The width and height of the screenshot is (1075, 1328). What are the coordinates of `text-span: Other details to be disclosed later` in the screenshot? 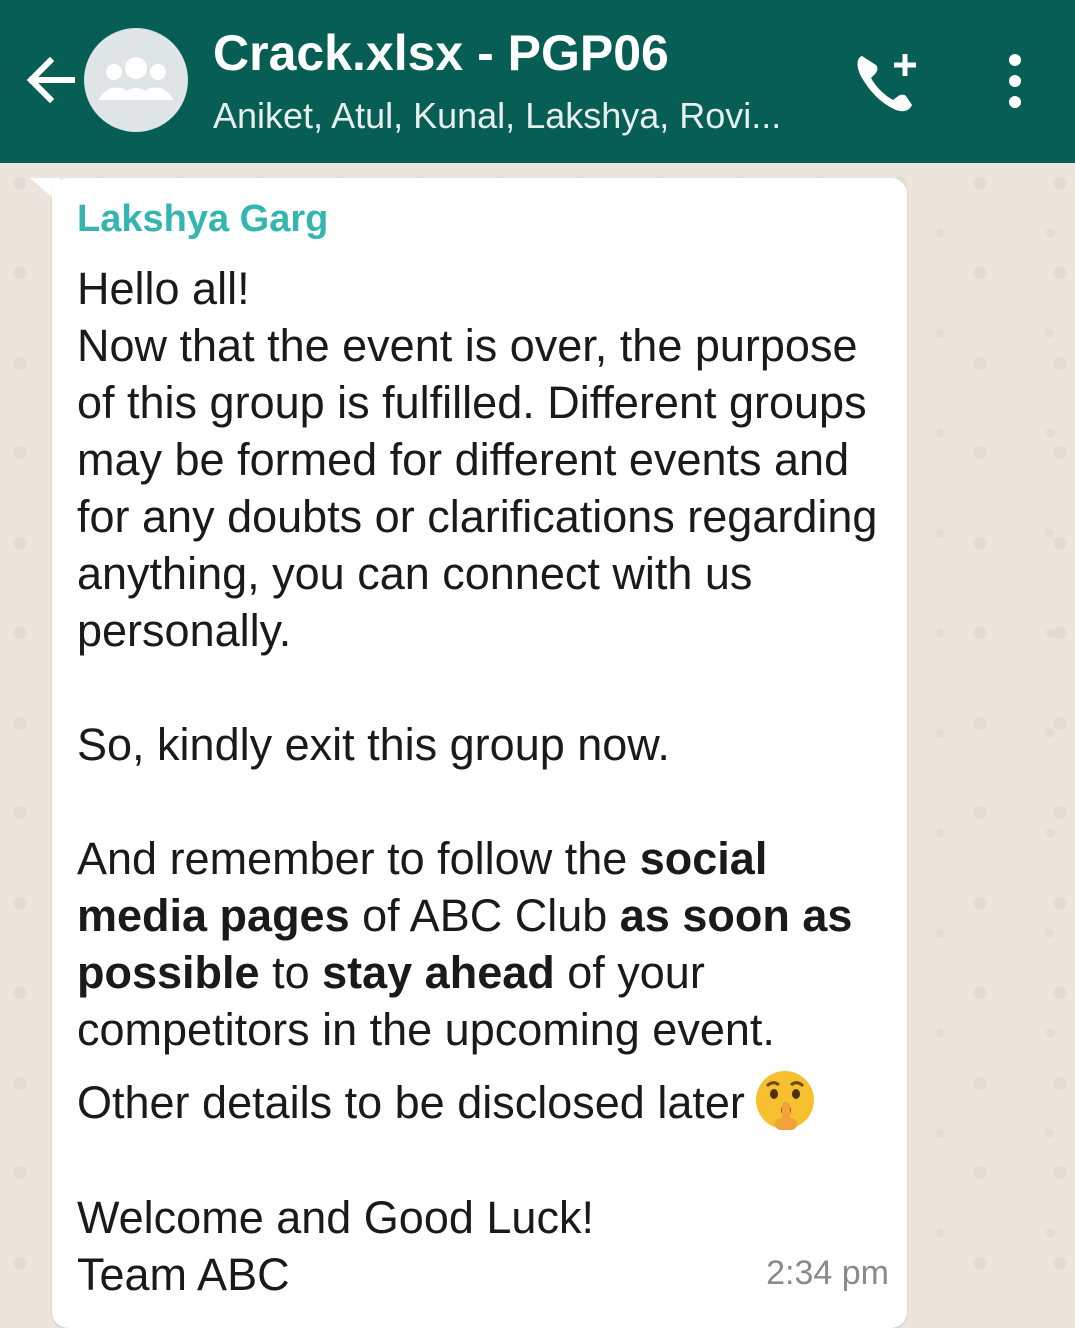 It's located at (411, 1102).